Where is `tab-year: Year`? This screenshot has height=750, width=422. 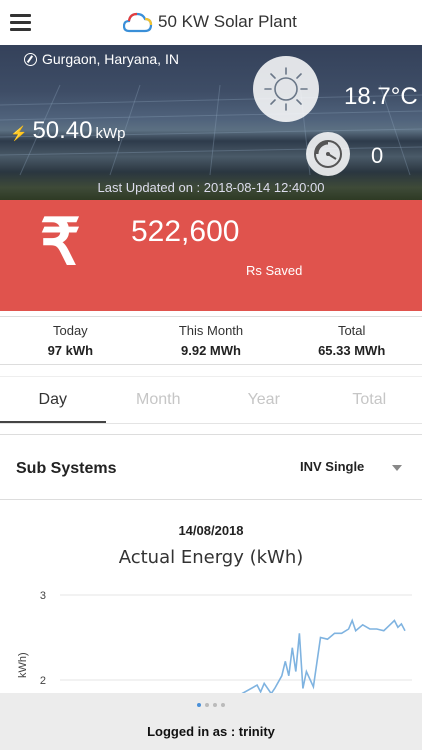
tab-year: Year is located at coordinates (264, 400).